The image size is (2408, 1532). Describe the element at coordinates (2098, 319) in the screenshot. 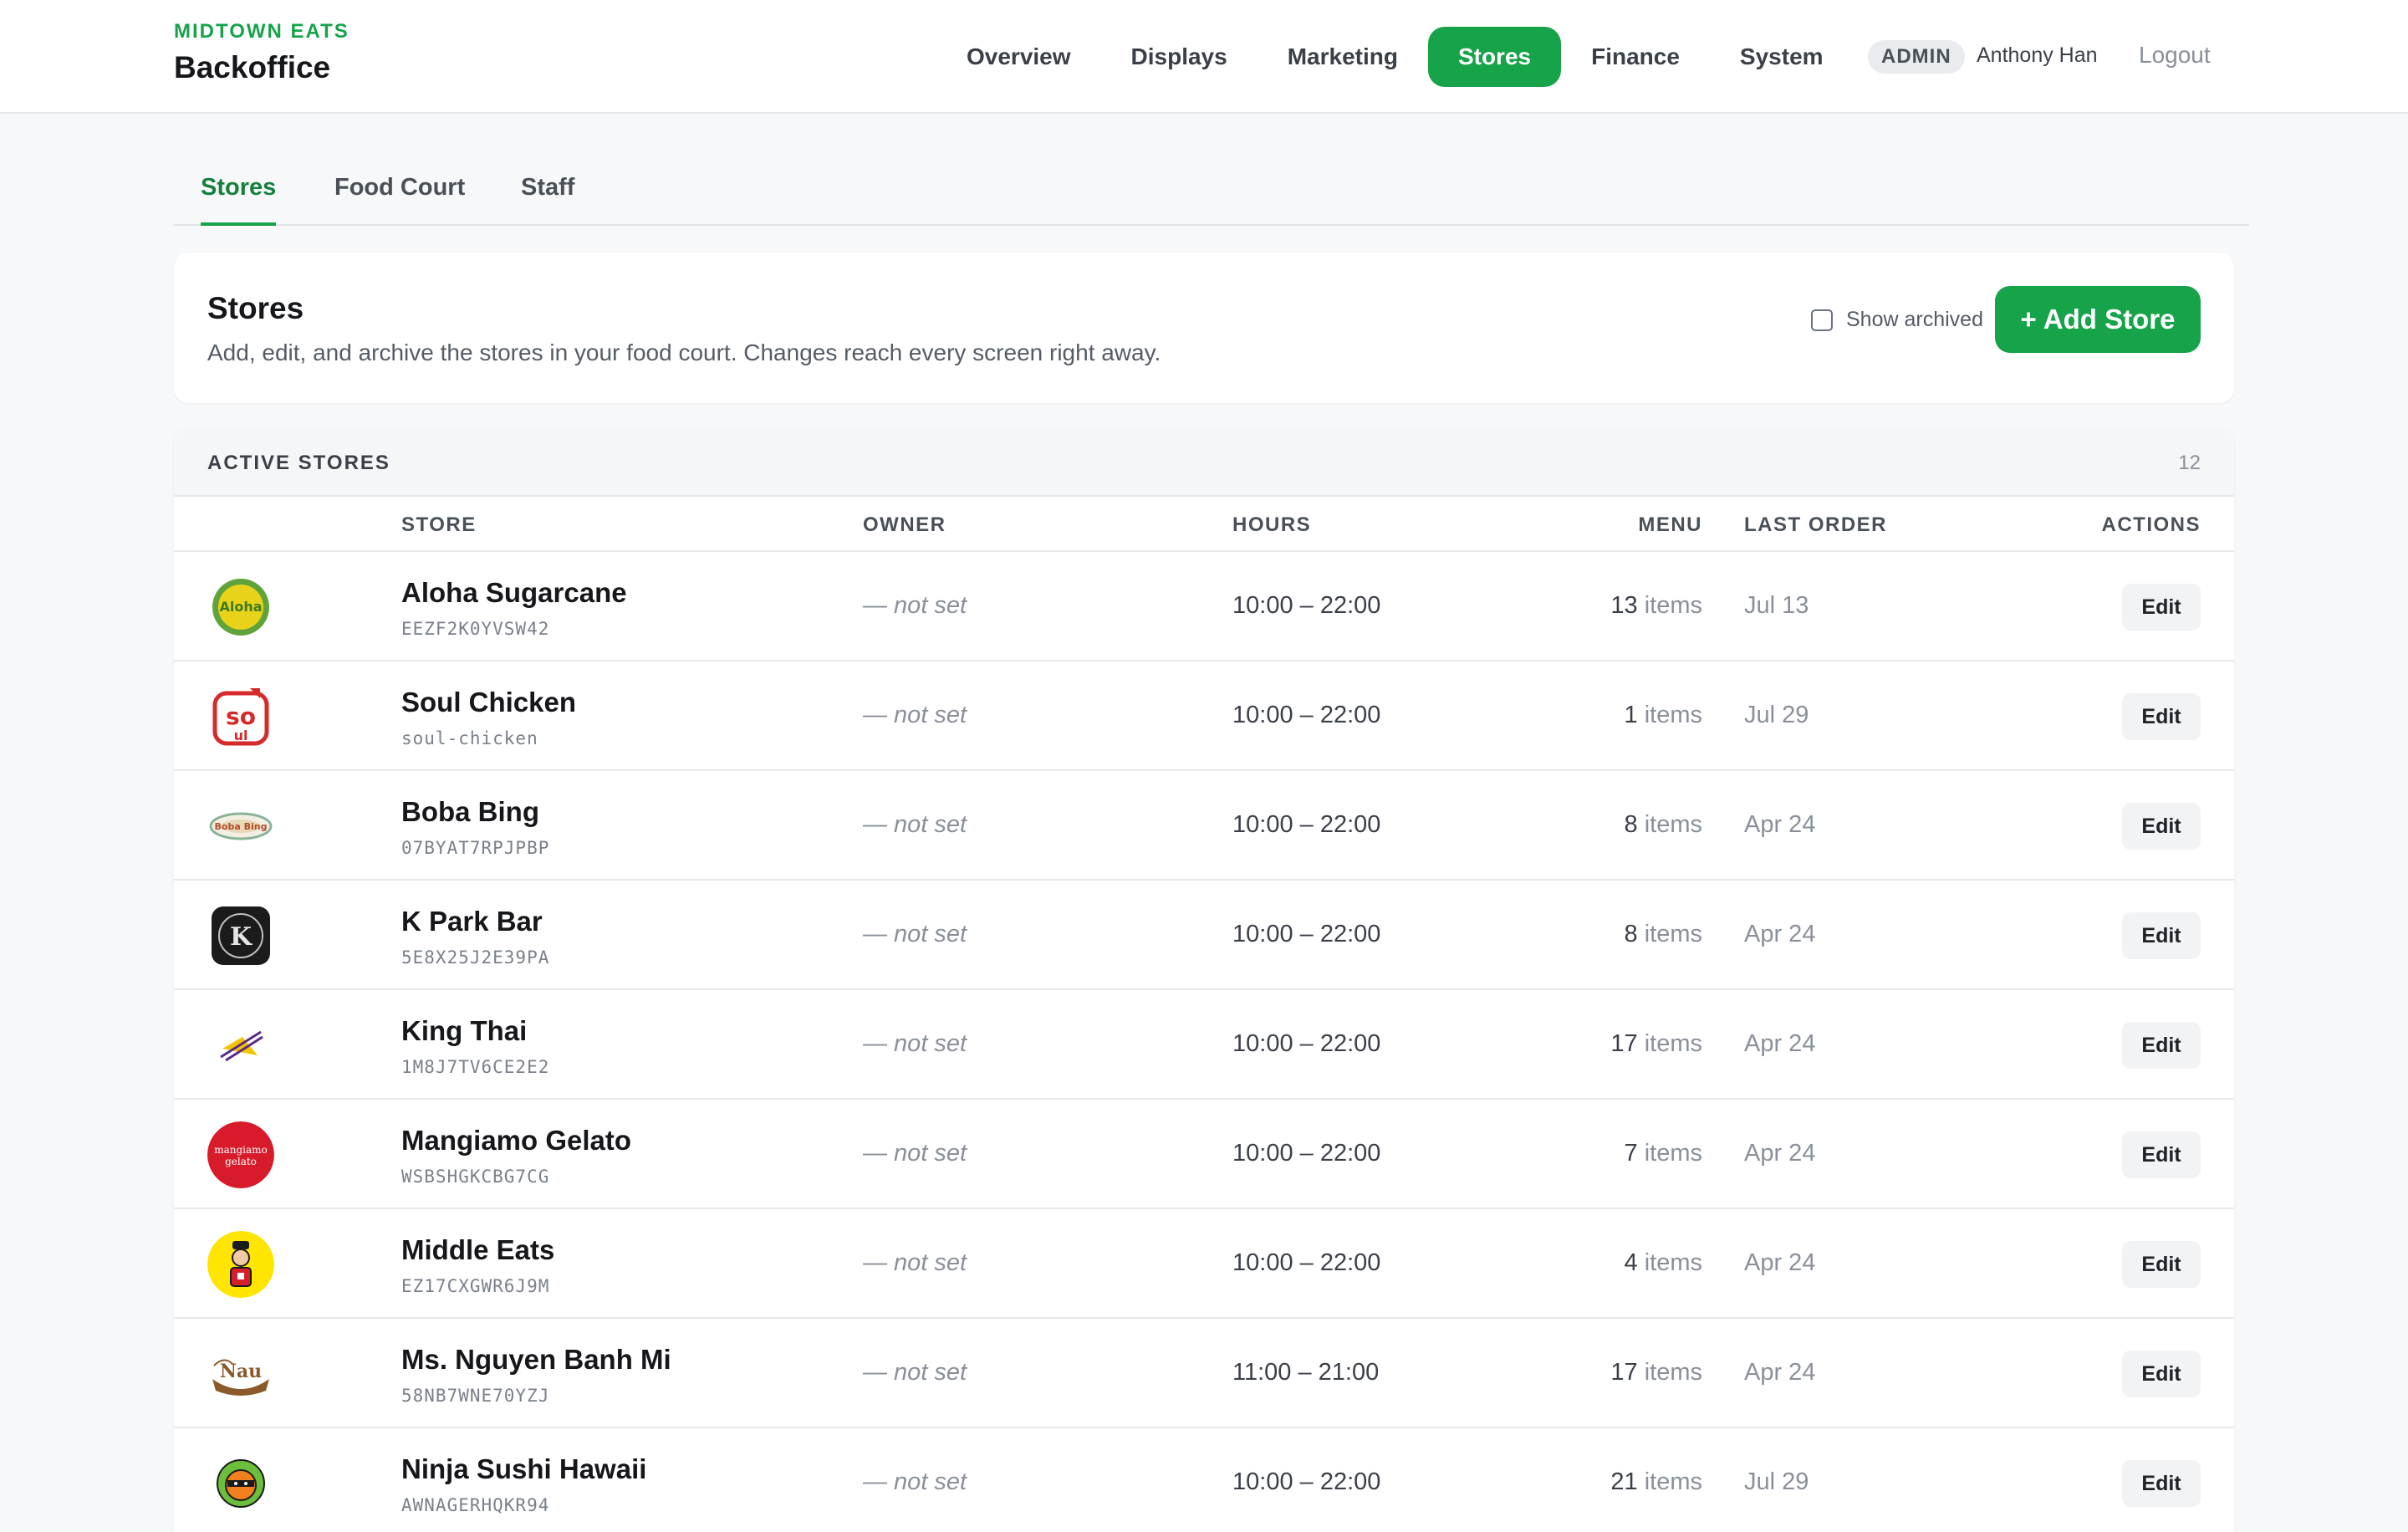

I see `add-store-button: + Add Store` at that location.